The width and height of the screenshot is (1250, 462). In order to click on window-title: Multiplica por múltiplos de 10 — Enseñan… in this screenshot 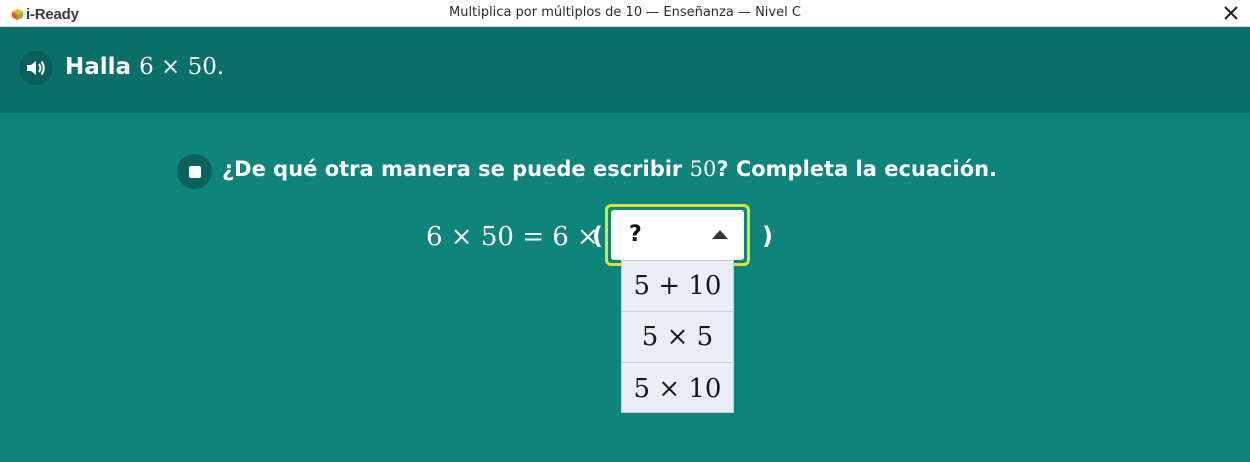, I will do `click(625, 12)`.